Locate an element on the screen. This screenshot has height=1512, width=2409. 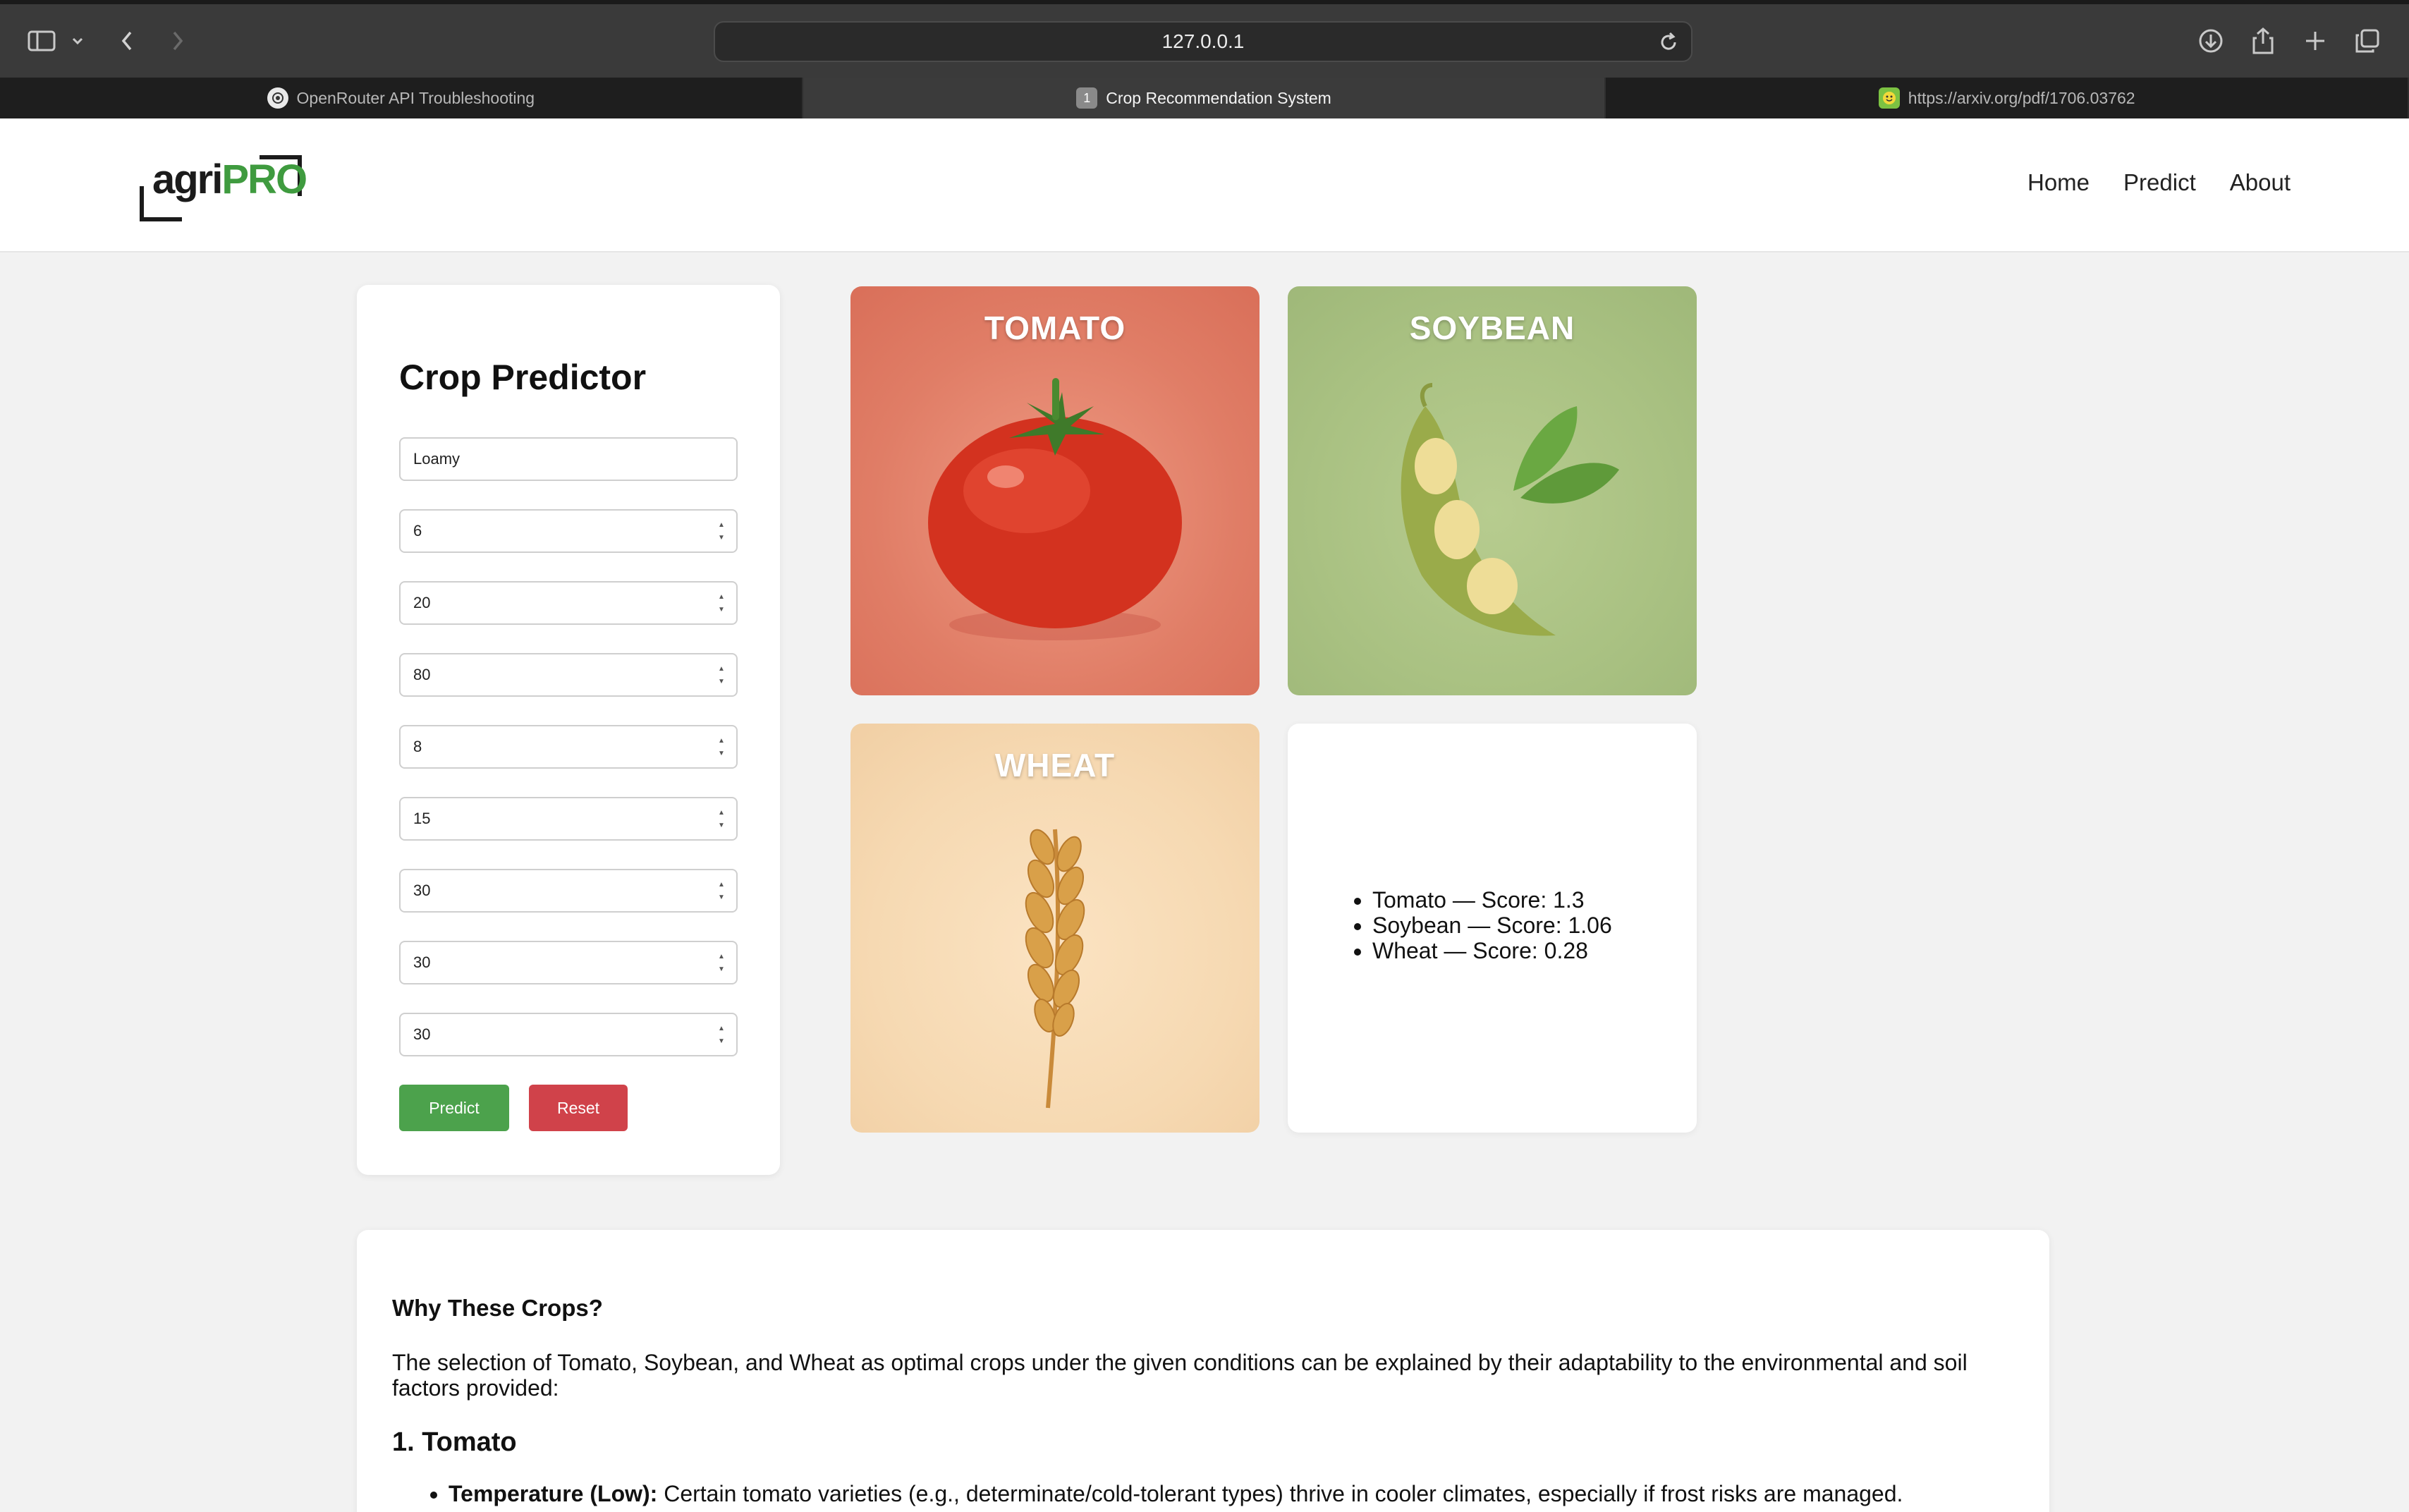
input-value: 20 is located at coordinates (422, 602).